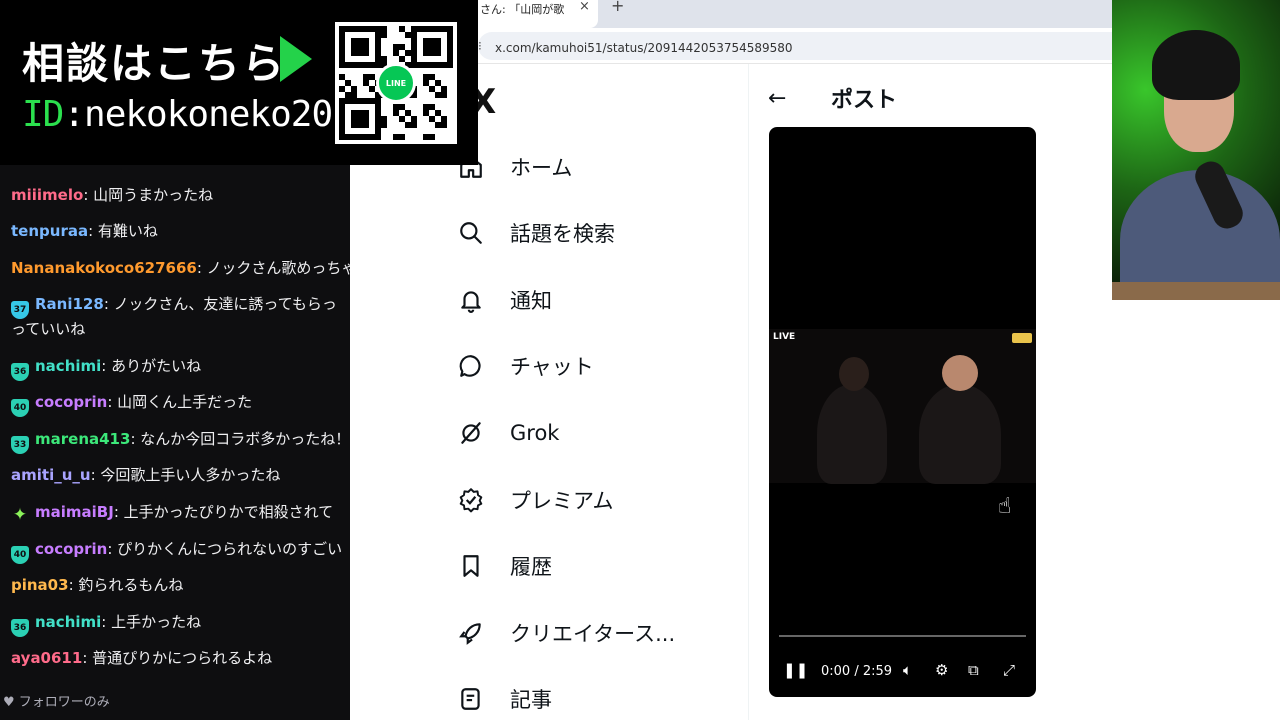 This screenshot has height=720, width=1280. Describe the element at coordinates (240, 439) in the screenshot. I see `chat-text: : なんか今回コラボ多かったね！` at that location.